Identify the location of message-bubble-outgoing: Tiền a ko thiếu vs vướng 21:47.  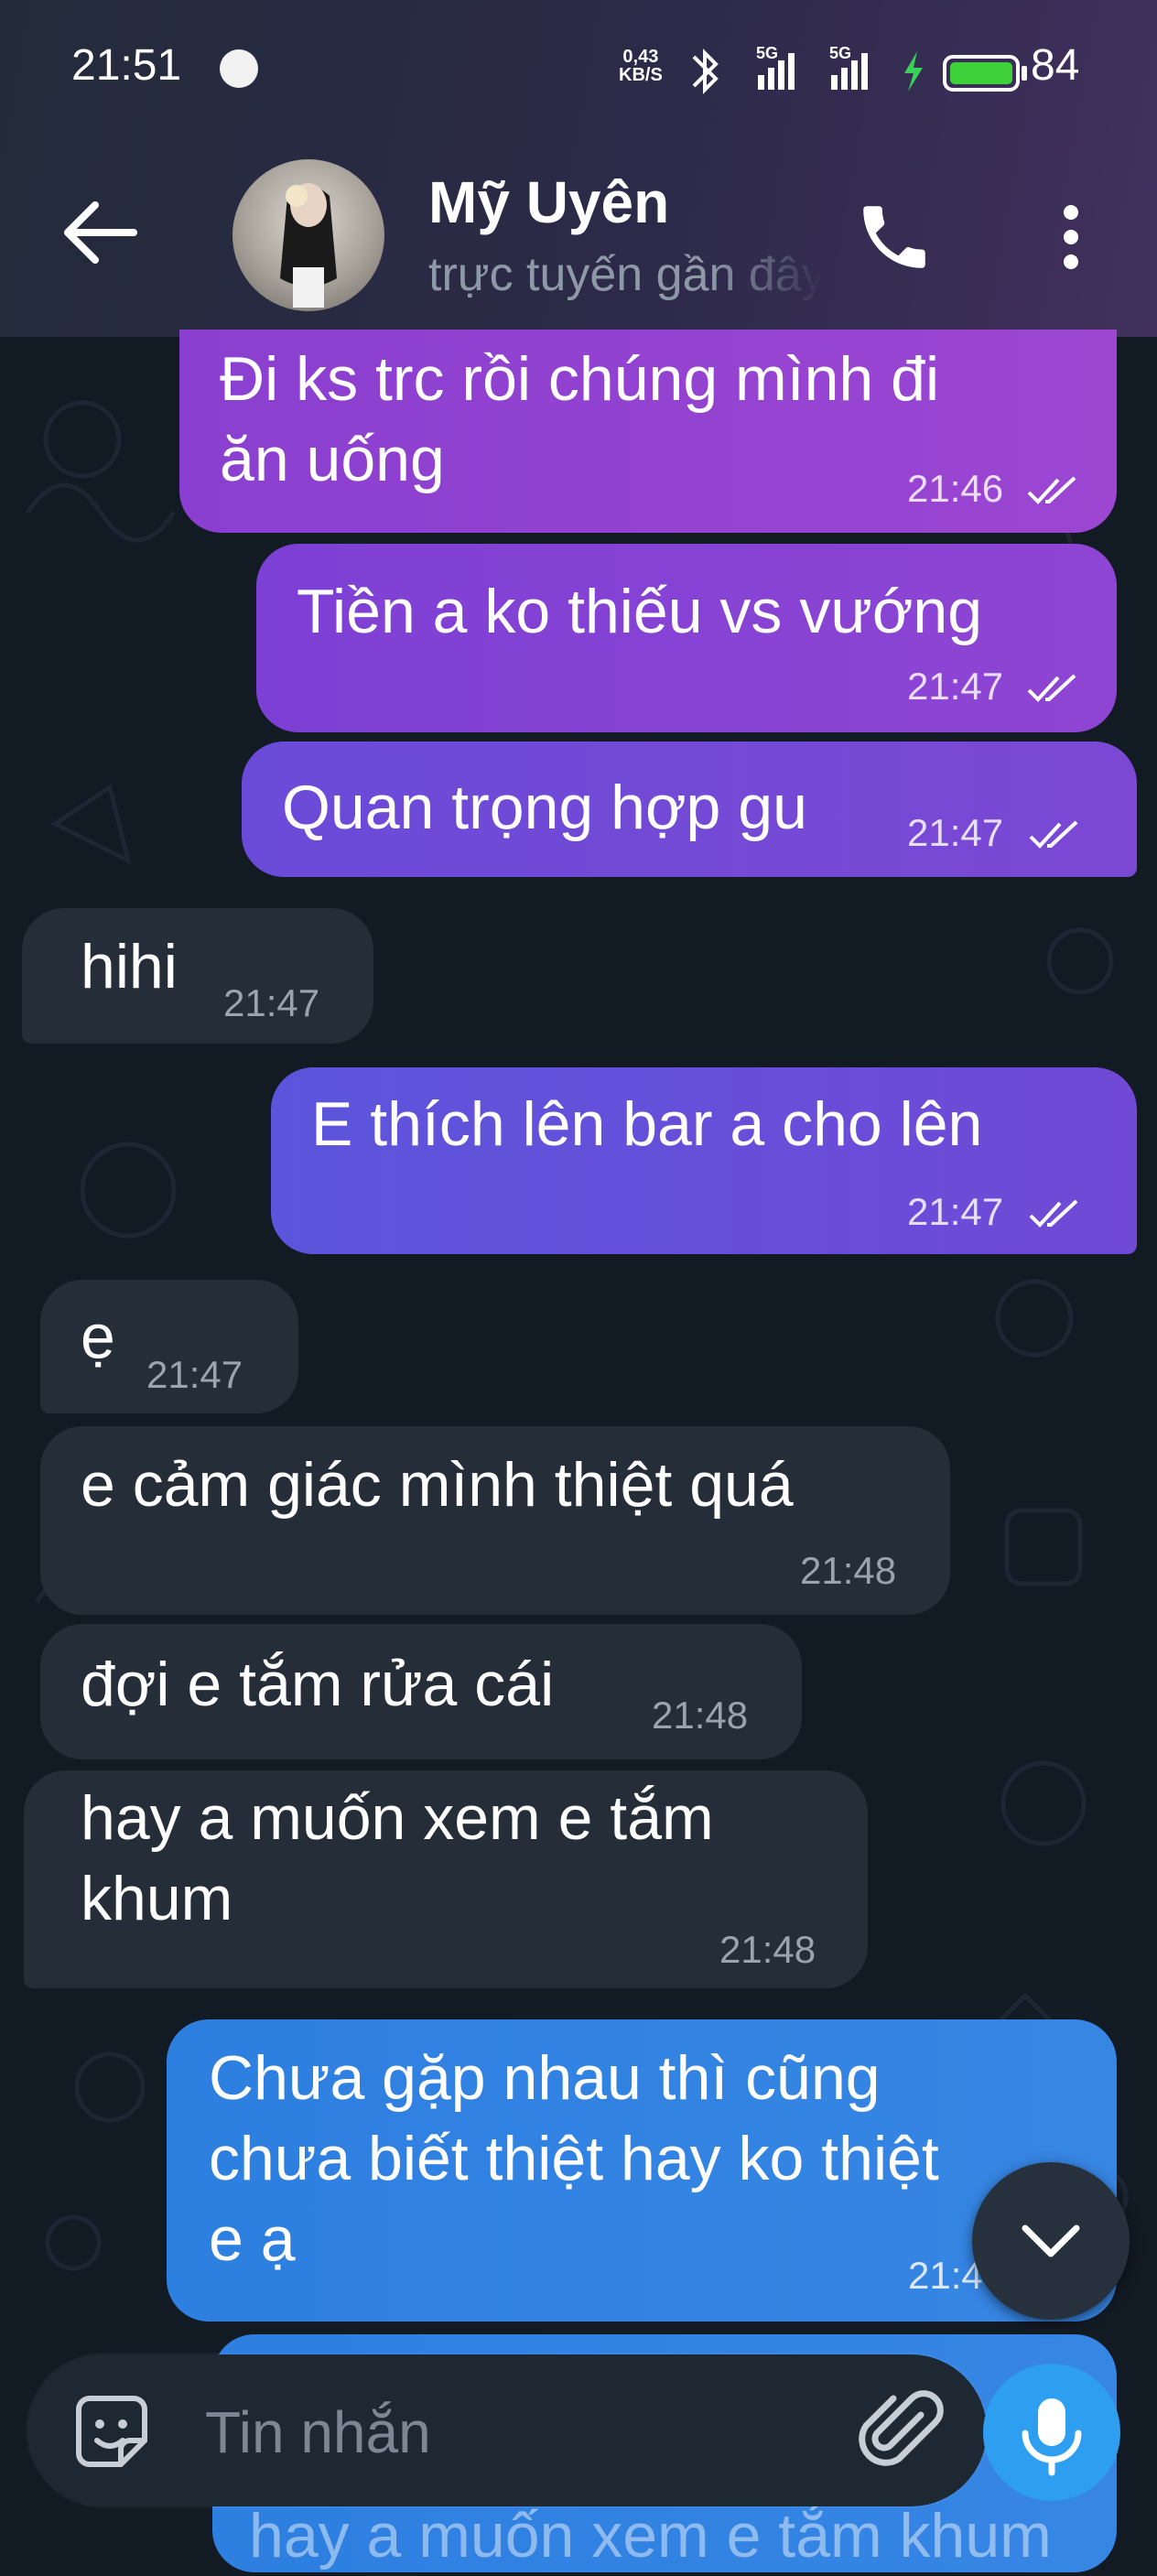
(686, 638).